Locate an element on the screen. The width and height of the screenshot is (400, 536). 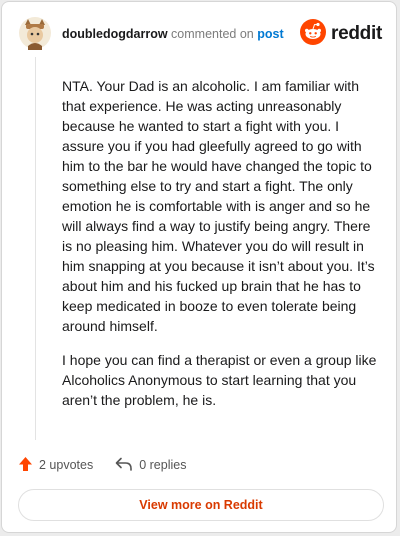
comment-actions: 2 upvotes 0 replies is located at coordinates (102, 465).